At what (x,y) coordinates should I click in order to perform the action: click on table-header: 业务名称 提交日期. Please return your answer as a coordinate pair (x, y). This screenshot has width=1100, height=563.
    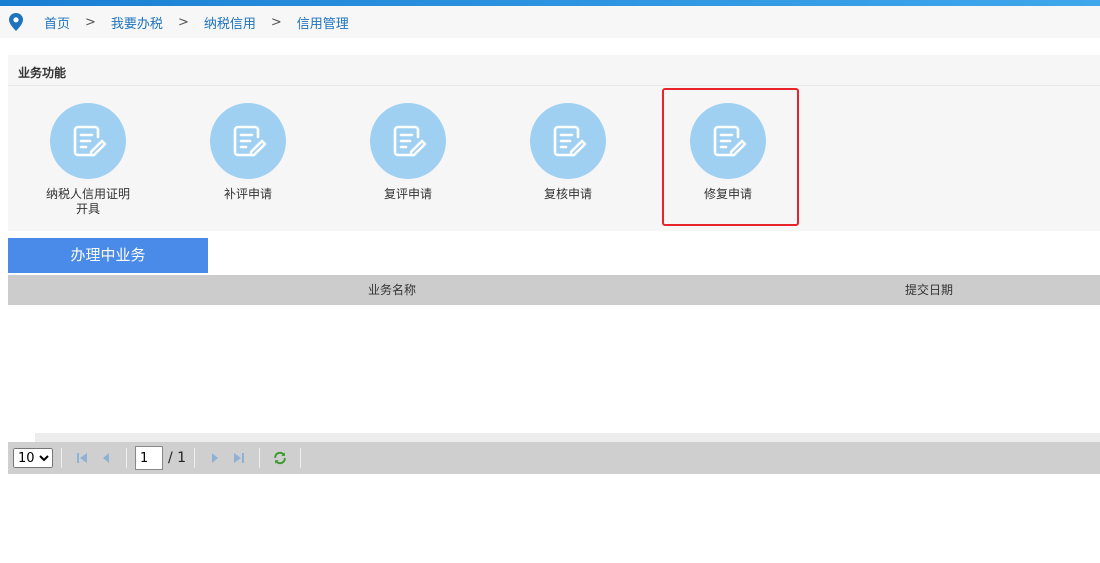
    Looking at the image, I should click on (554, 290).